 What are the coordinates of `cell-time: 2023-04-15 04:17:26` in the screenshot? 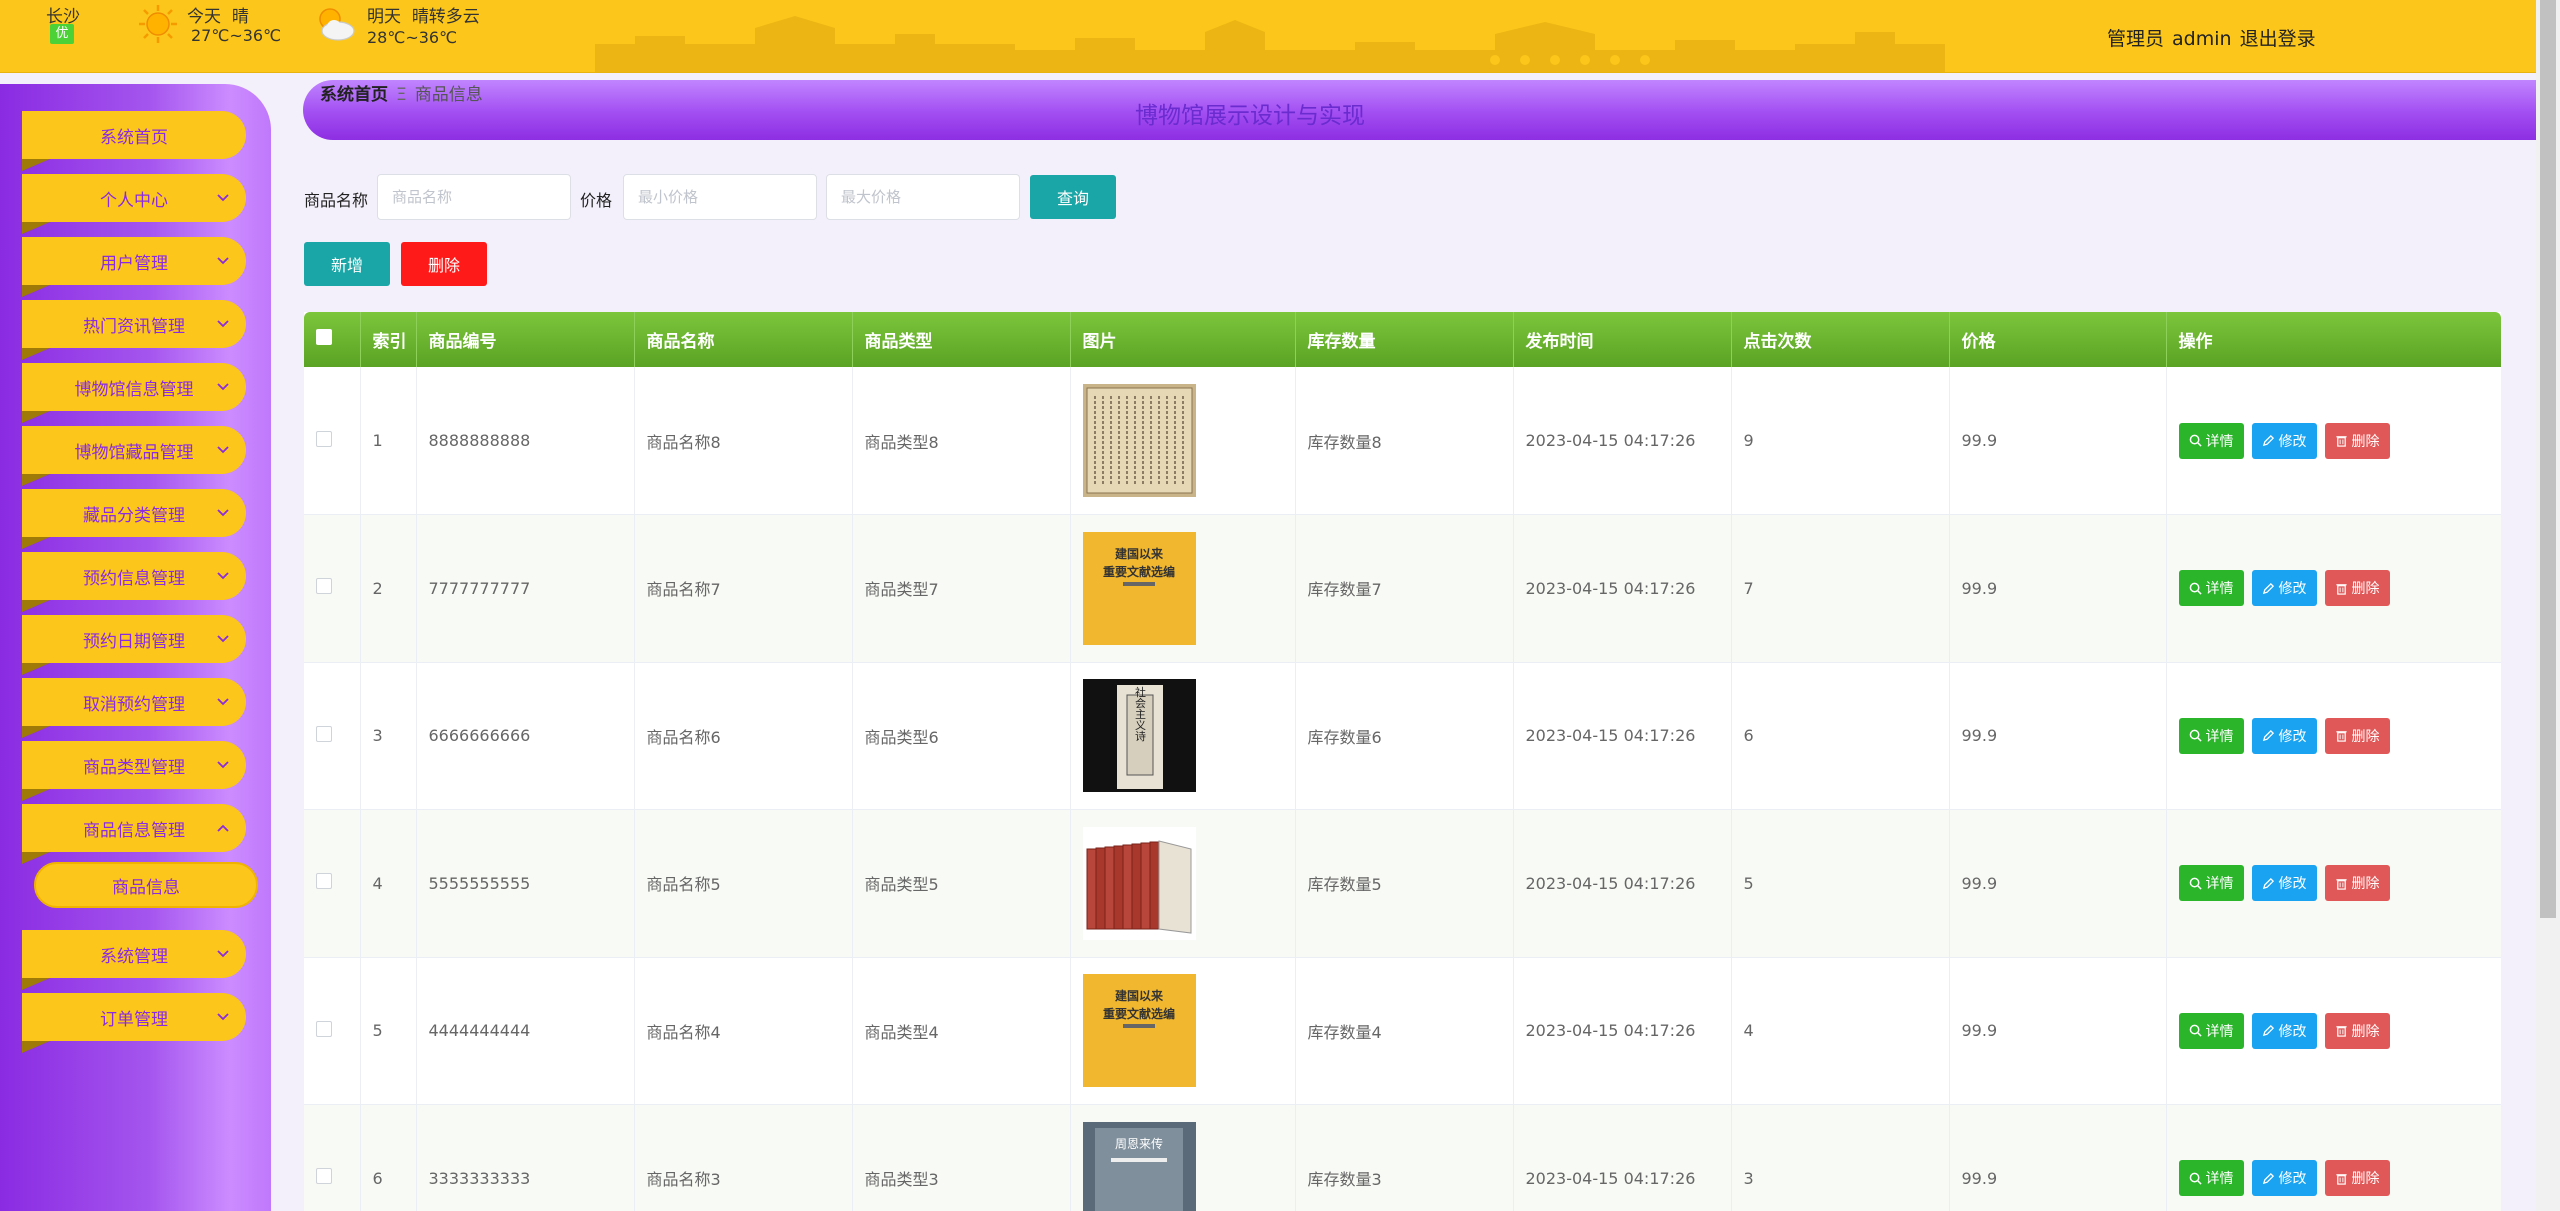 It's located at (1622, 588).